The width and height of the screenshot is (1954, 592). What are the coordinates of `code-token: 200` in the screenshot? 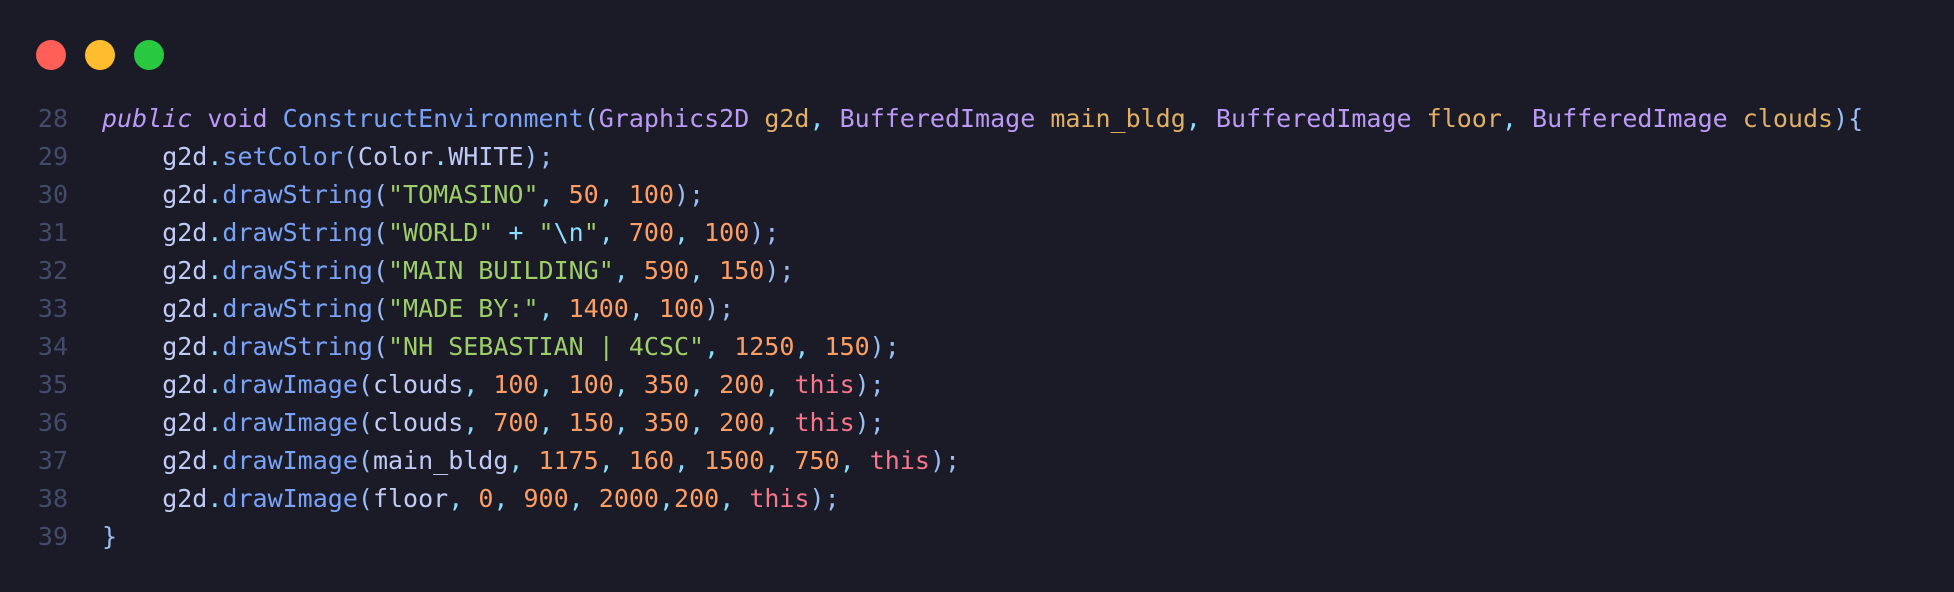 It's located at (697, 498).